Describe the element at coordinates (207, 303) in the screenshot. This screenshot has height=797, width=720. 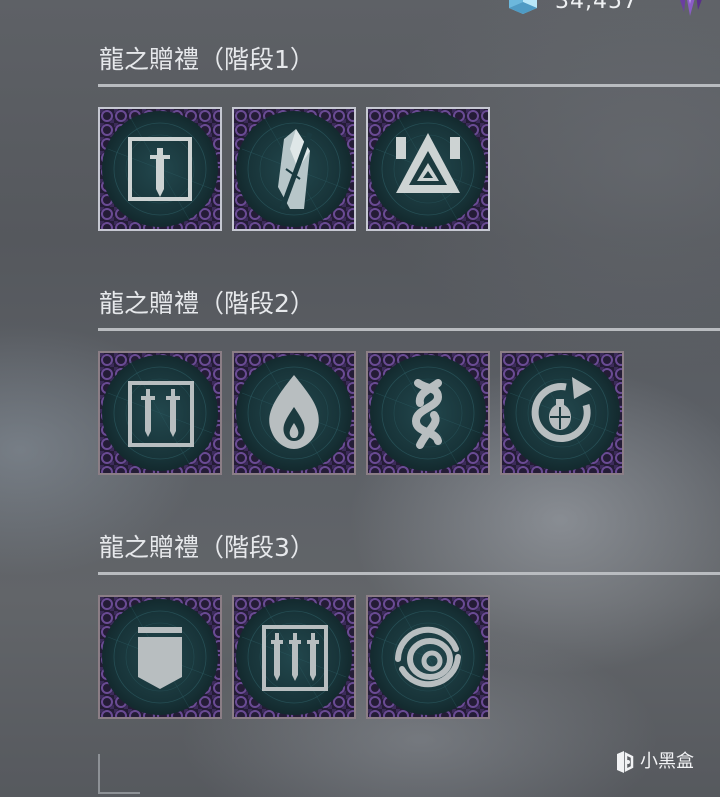
I see `tier-2-title: 龍之贈禮（階段2）` at that location.